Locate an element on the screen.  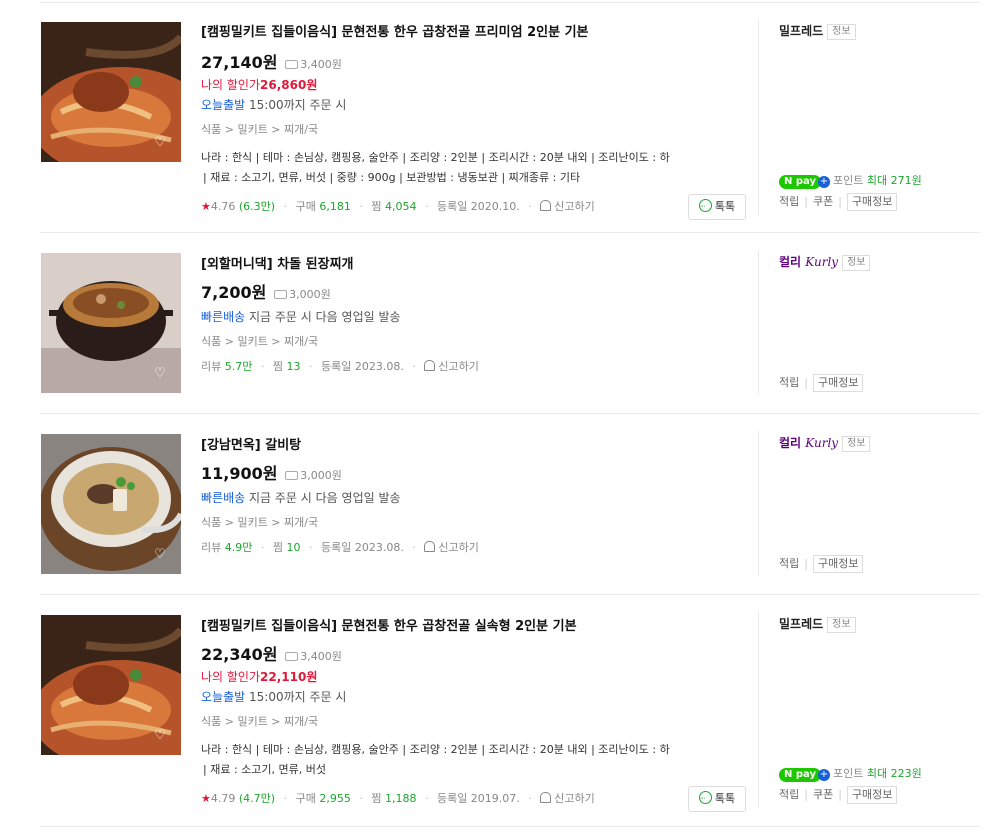
product-title: [캠핑밀키트 집들이음식] 문현전통 한우 곱창전골 실속형 2인분 기본 is located at coordinates (473, 627).